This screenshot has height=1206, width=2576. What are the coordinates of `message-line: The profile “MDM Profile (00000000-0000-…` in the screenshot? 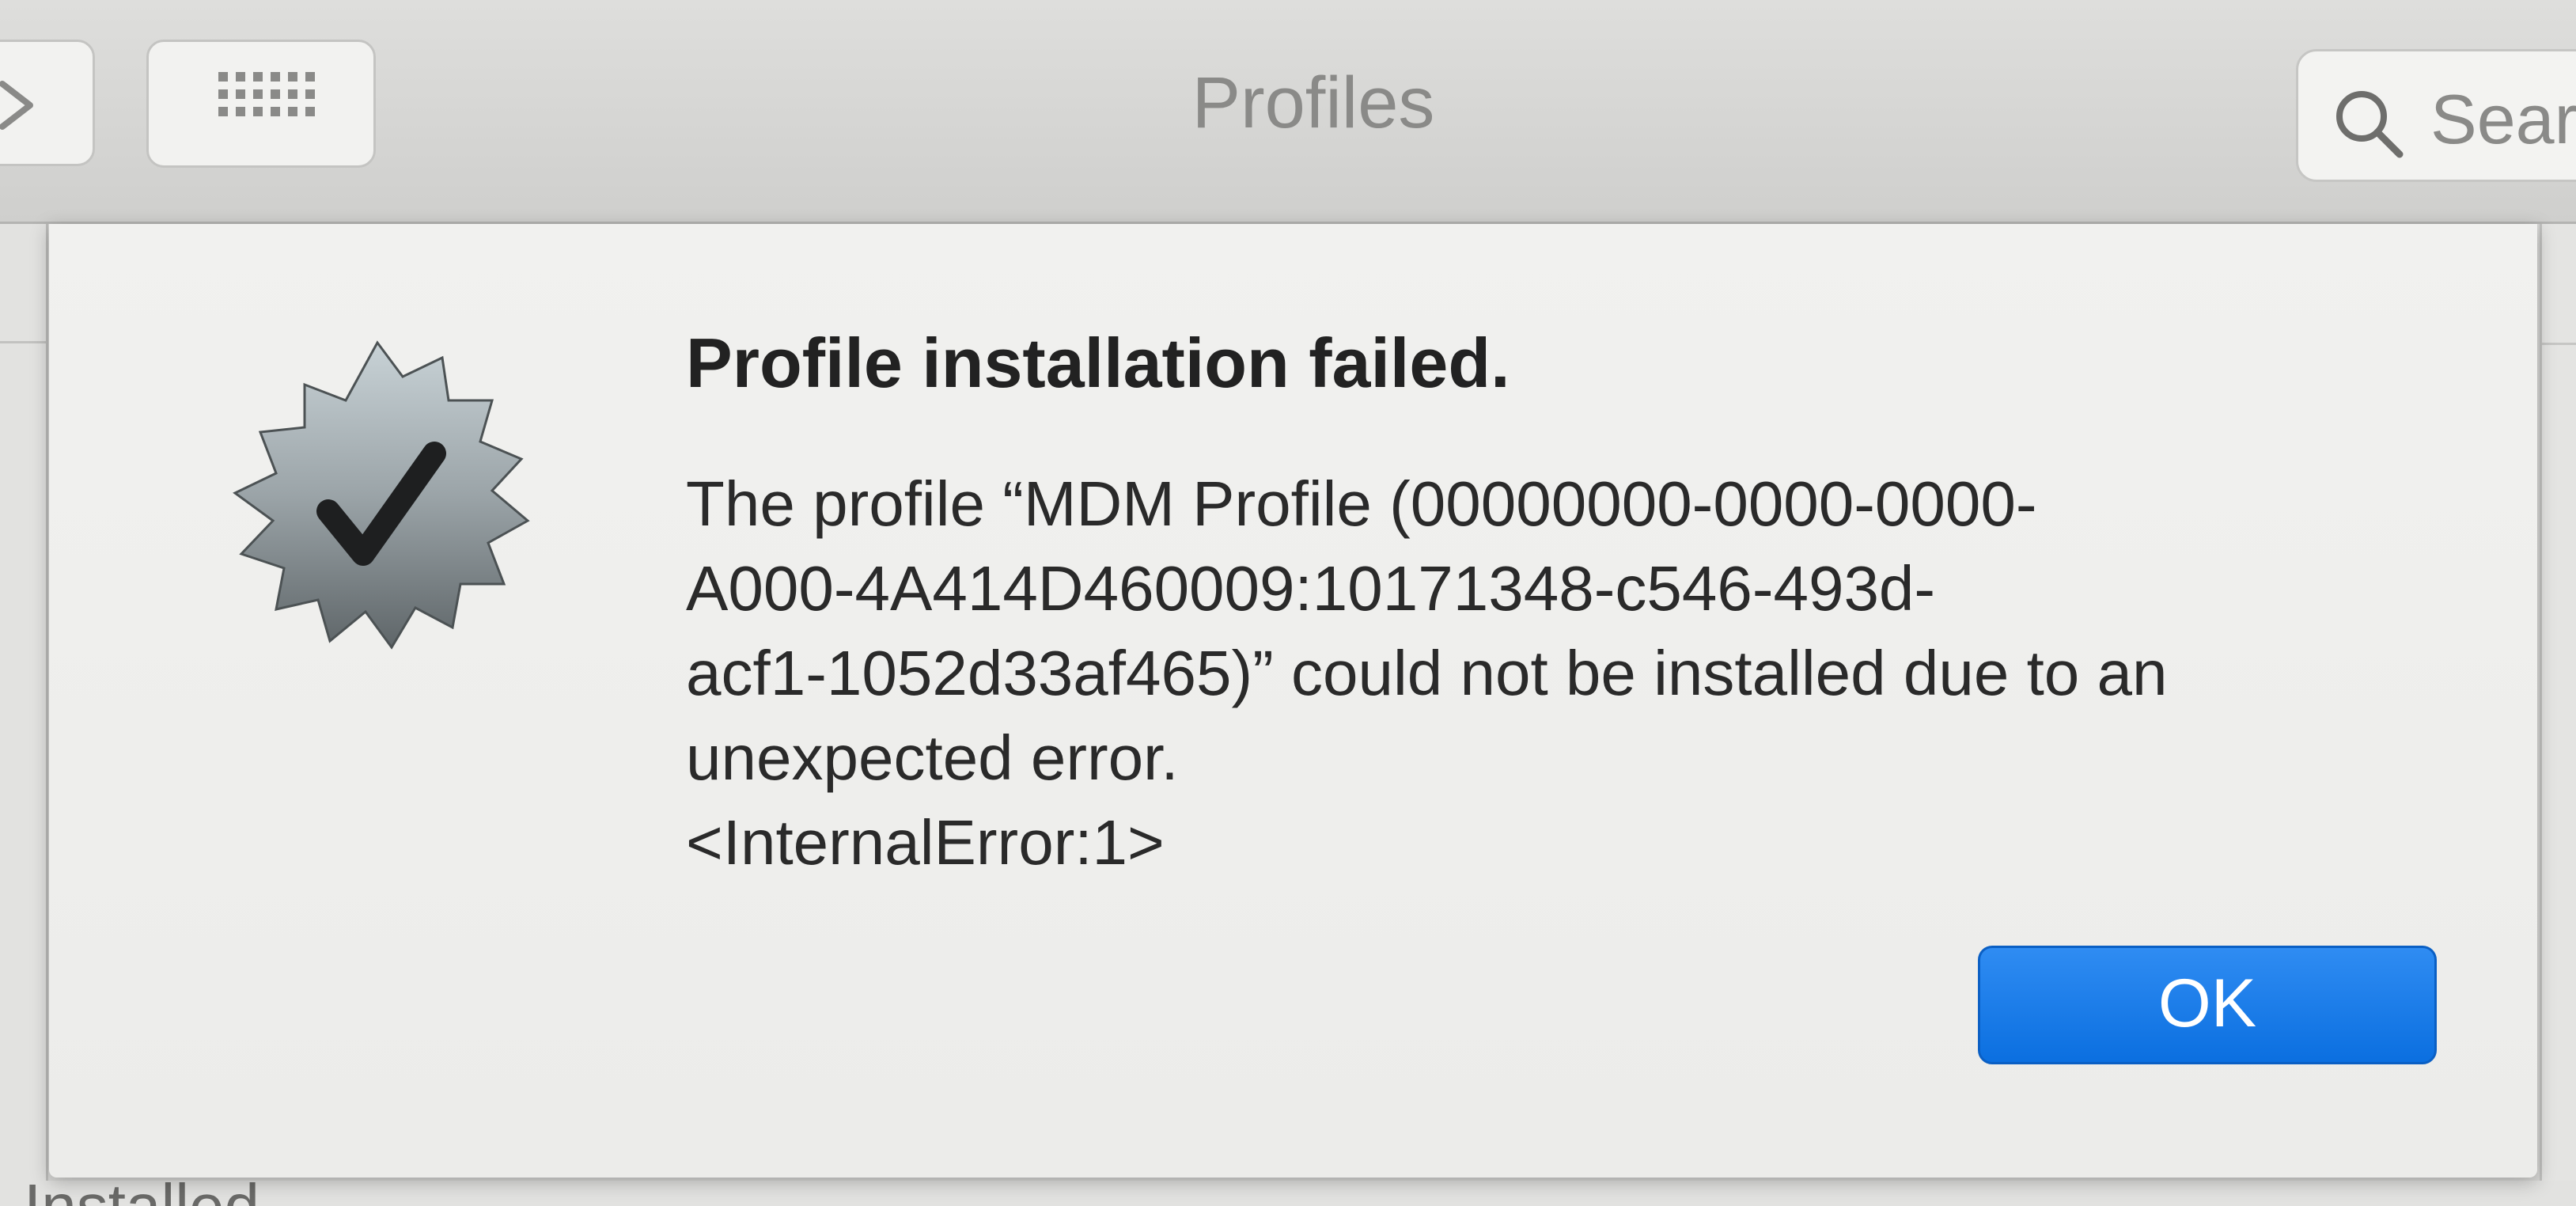 It's located at (1361, 503).